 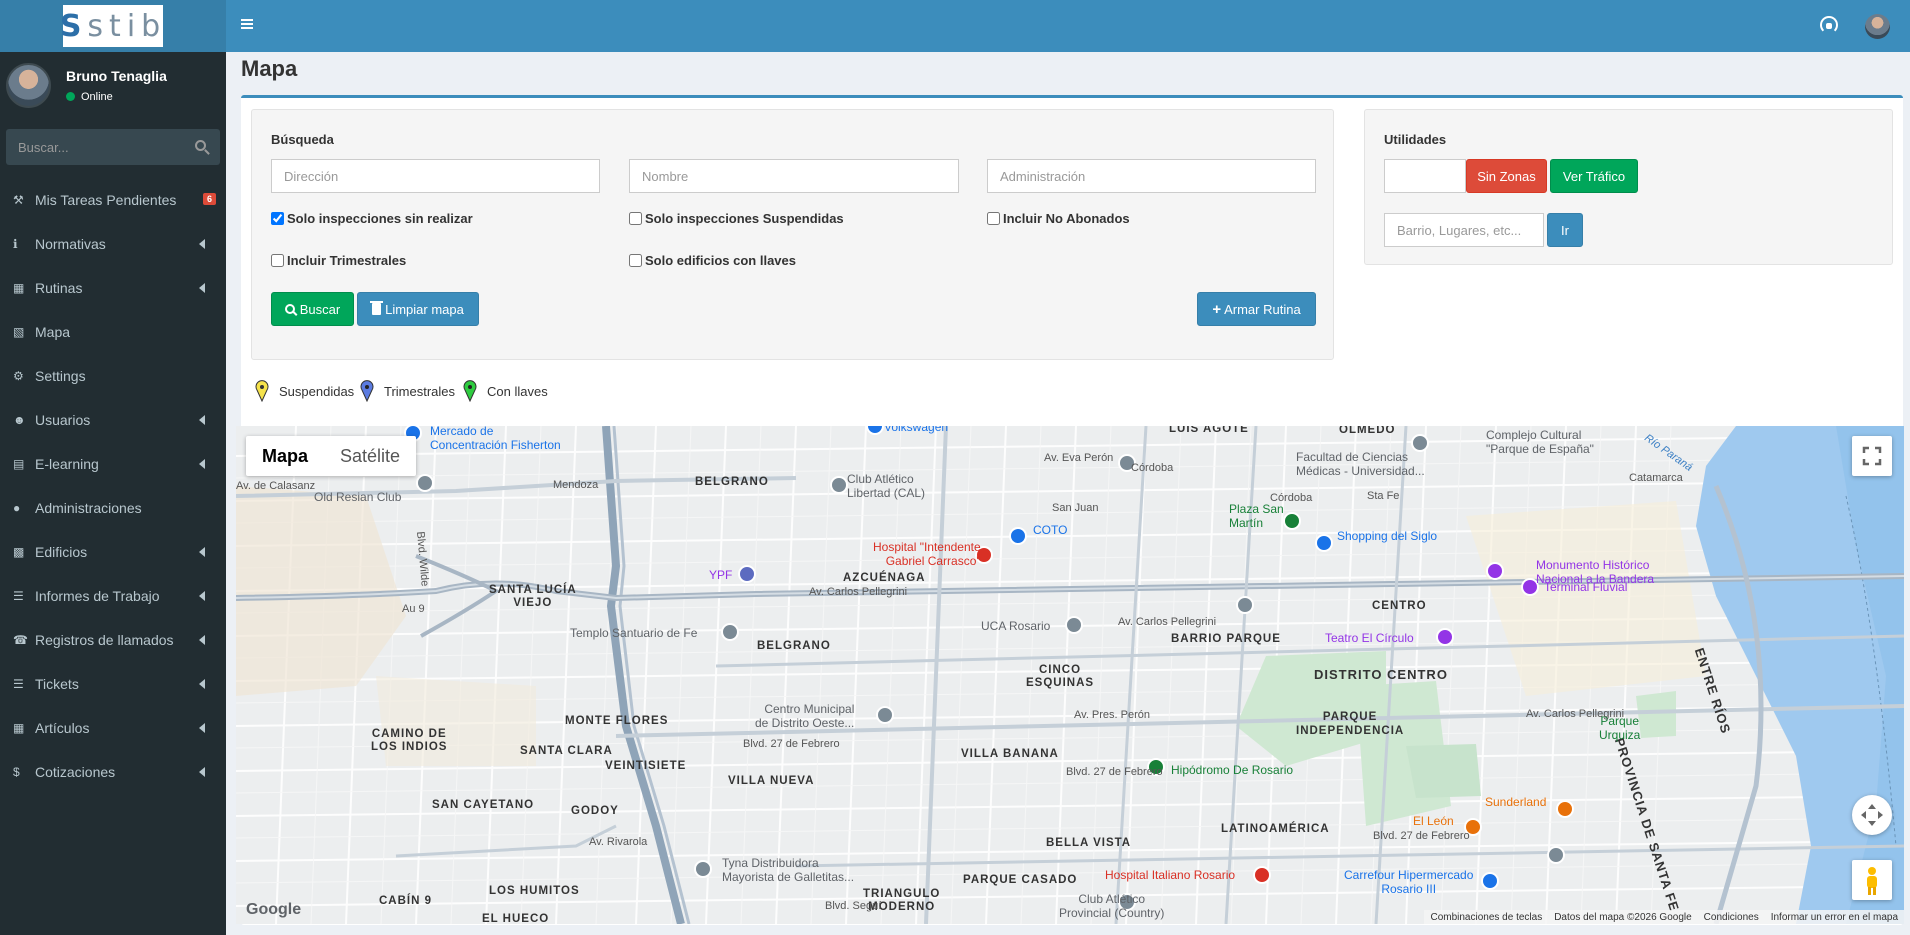 What do you see at coordinates (113, 640) in the screenshot?
I see `sidebar-item-registros: ☎ Registros de llamados` at bounding box center [113, 640].